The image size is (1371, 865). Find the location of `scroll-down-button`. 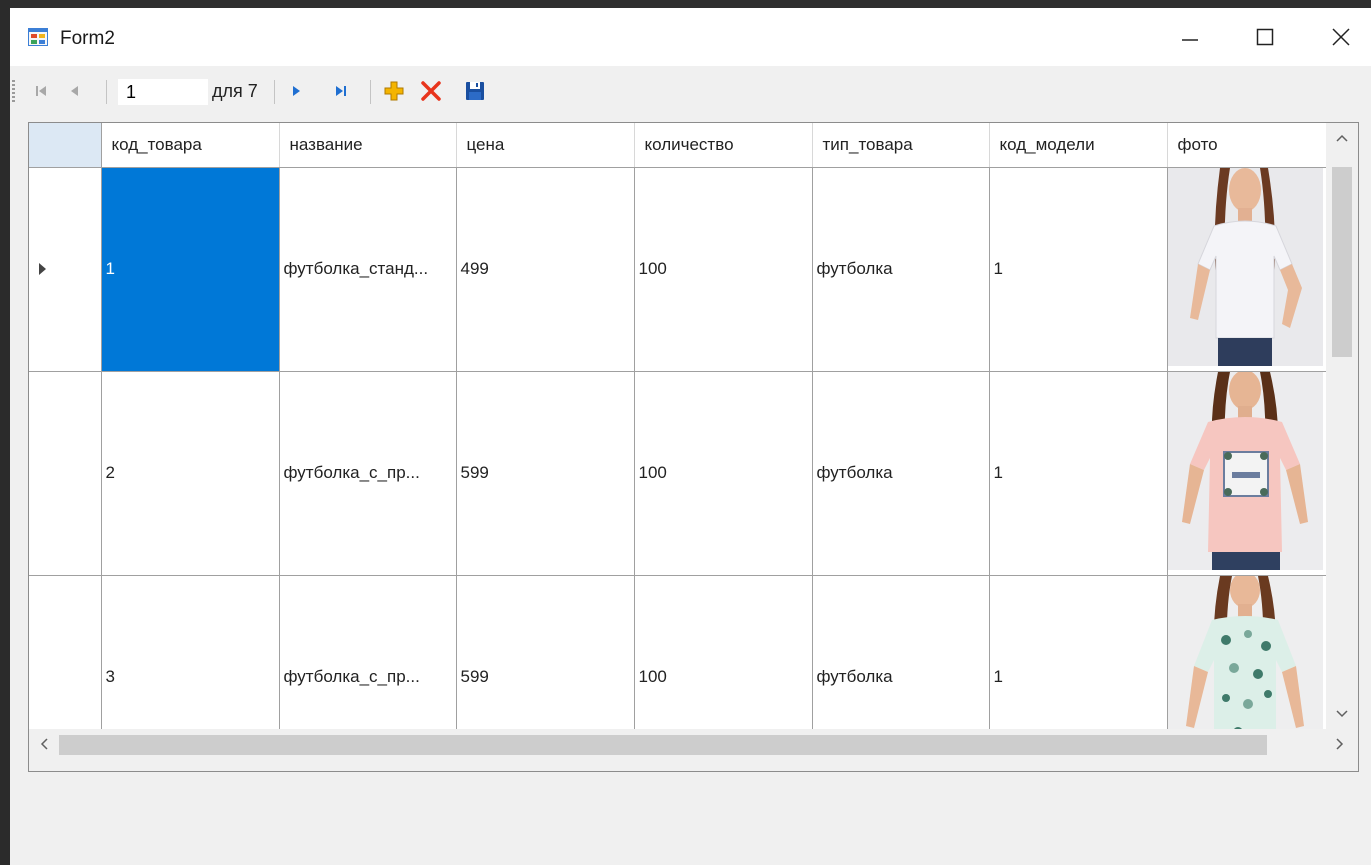

scroll-down-button is located at coordinates (1342, 714).